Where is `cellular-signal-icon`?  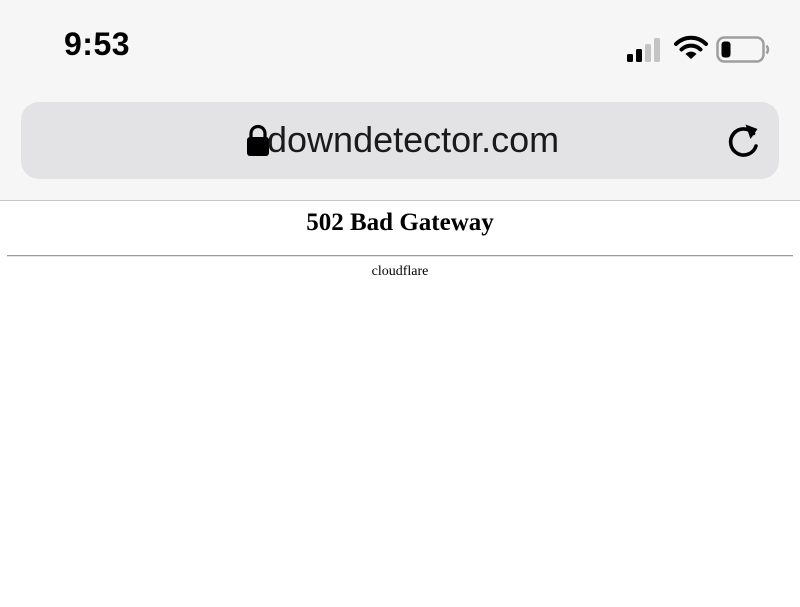 cellular-signal-icon is located at coordinates (643, 50).